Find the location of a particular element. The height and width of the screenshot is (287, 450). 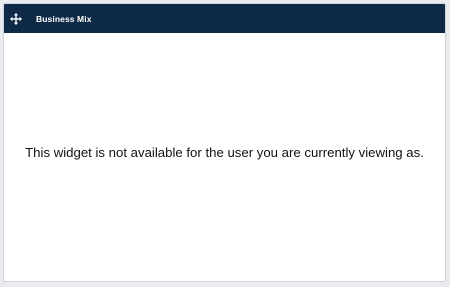

widget-header: Business Mix is located at coordinates (224, 18).